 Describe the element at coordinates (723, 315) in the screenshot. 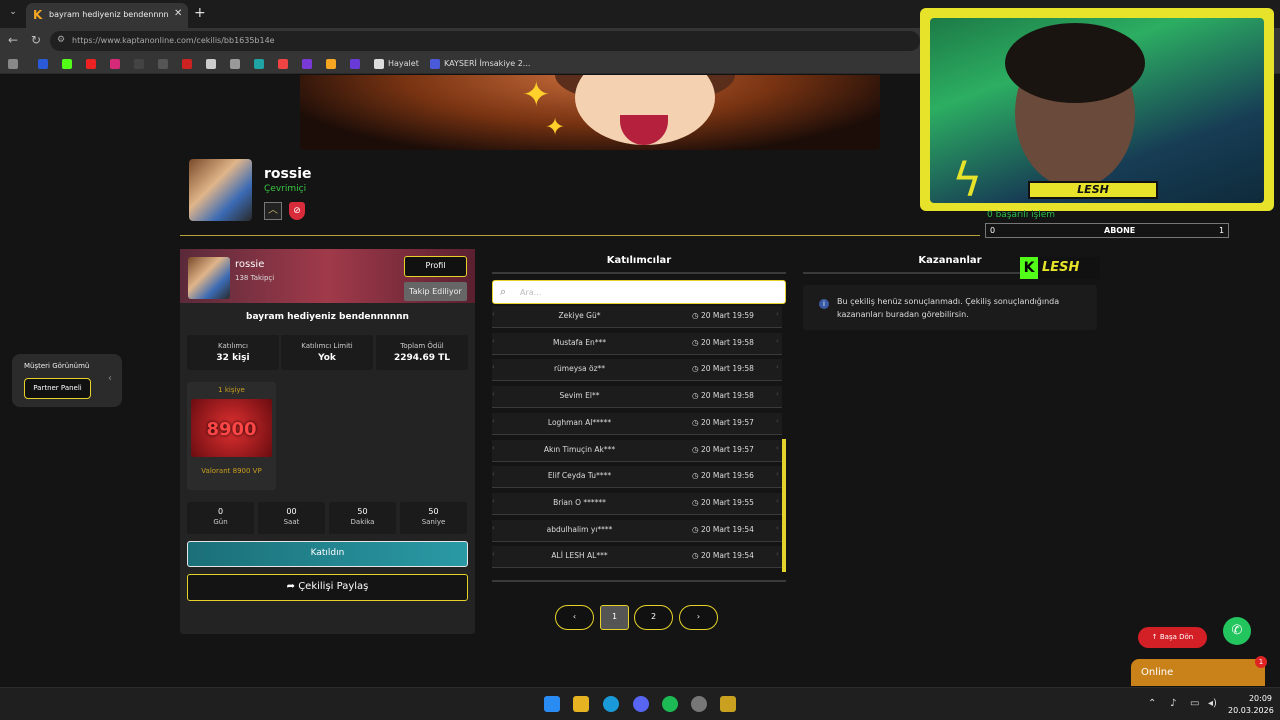

I see `participant-time: ◷ 20 Mart 19:59` at that location.